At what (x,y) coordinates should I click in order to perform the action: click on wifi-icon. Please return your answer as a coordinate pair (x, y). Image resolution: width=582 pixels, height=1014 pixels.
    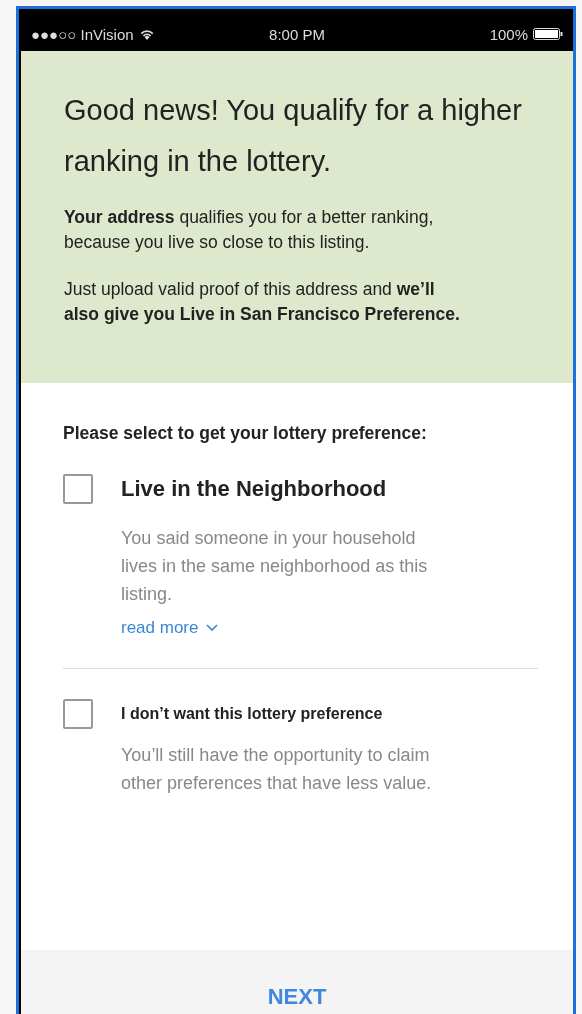
    Looking at the image, I should click on (146, 34).